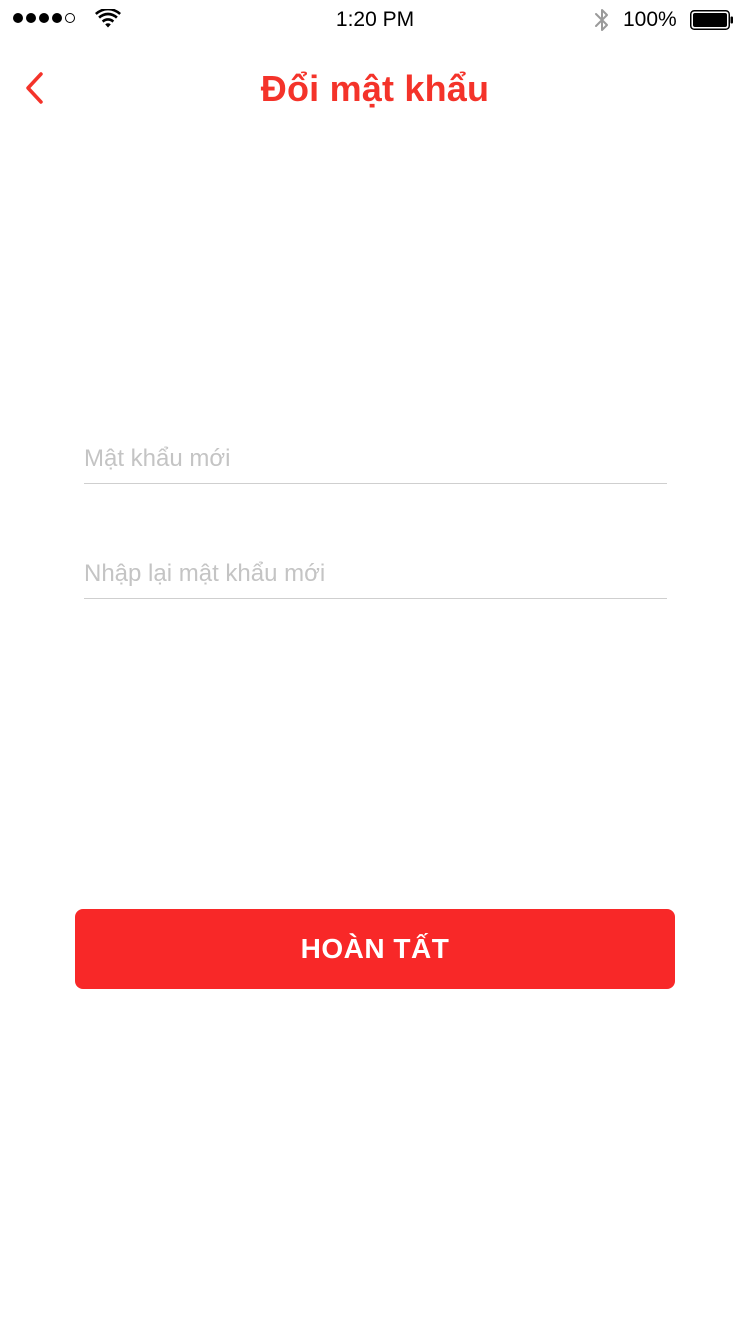  I want to click on battery-percentage: 100%, so click(650, 19).